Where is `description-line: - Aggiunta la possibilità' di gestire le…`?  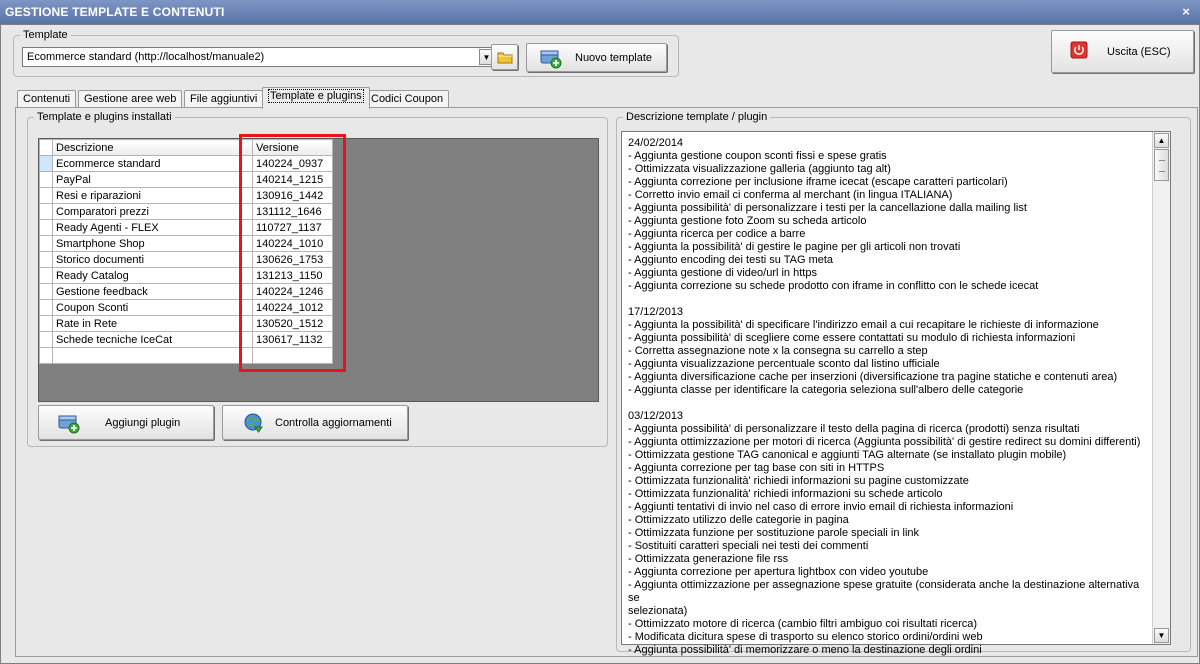 description-line: - Aggiunta la possibilità' di gestire le… is located at coordinates (794, 247).